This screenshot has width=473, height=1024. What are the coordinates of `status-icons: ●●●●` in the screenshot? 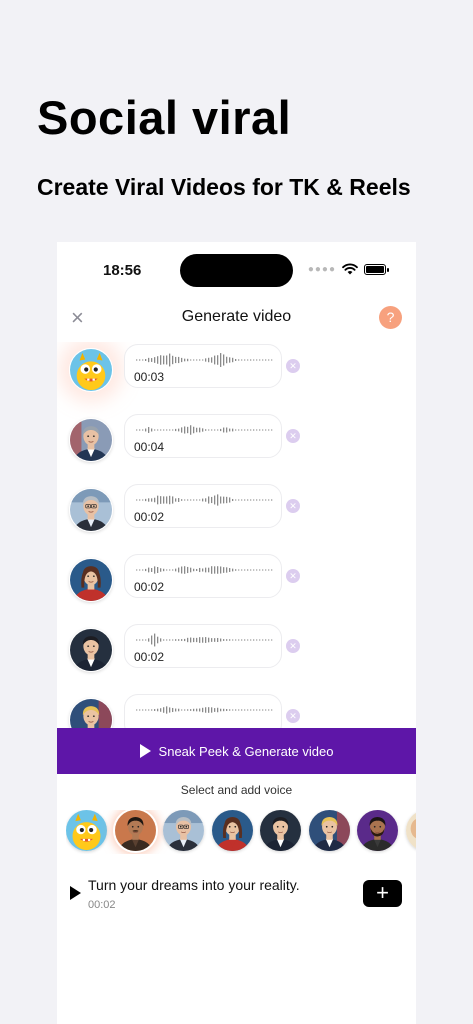 It's located at (348, 269).